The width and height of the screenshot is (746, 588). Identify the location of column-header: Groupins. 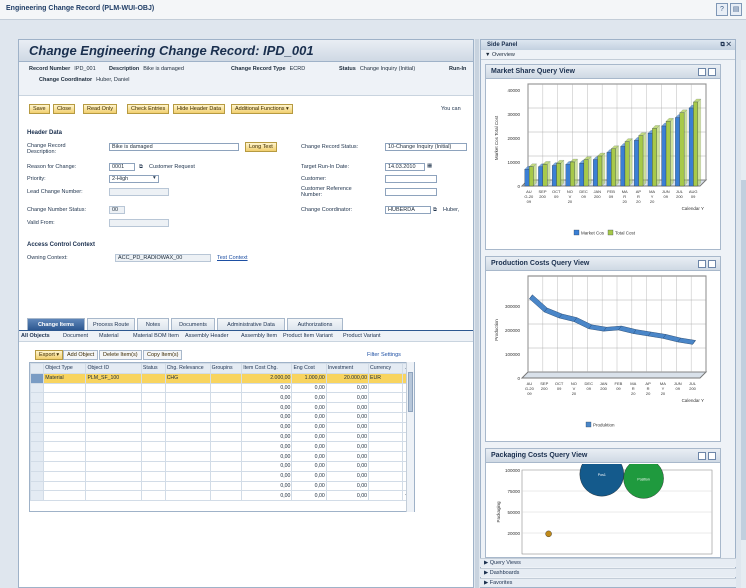
(226, 368).